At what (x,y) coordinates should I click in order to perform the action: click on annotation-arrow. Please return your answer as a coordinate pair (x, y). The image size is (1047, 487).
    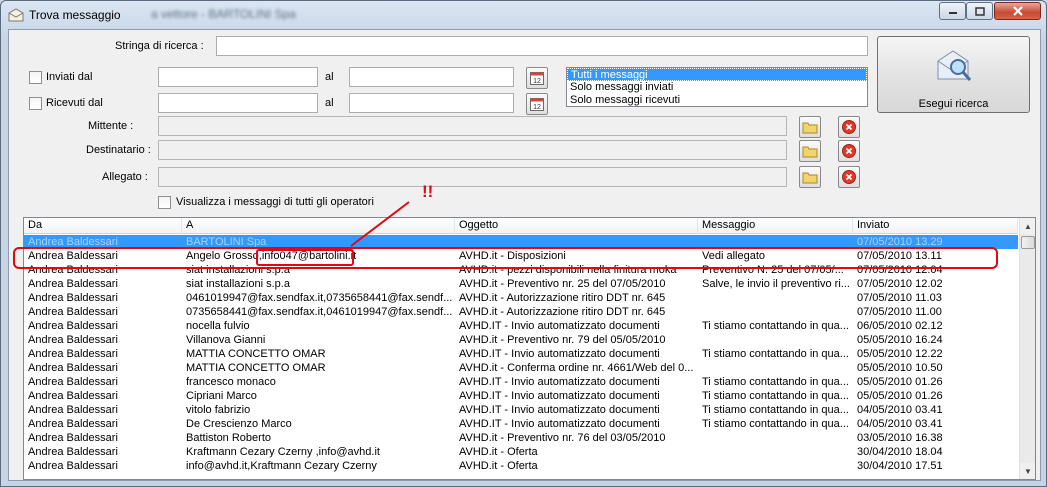
    Looking at the image, I should click on (380, 224).